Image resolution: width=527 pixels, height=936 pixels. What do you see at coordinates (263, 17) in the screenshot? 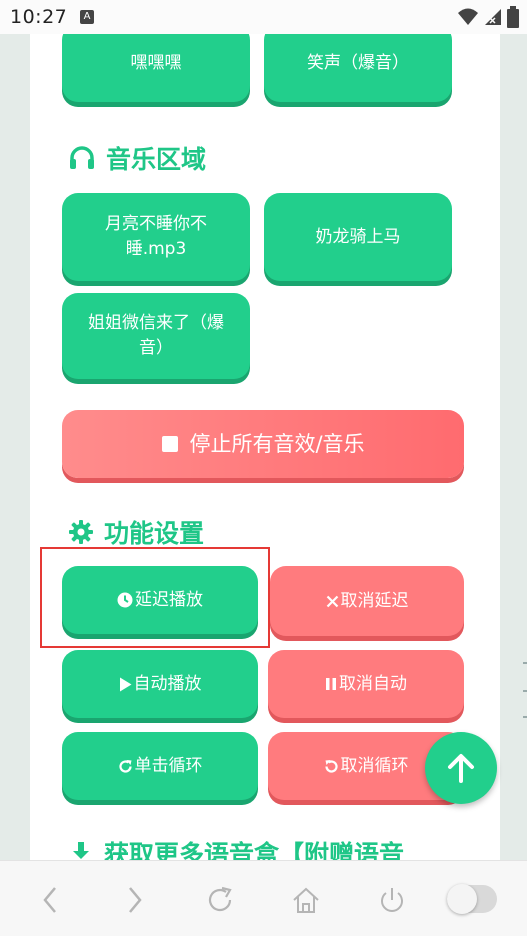
I see `status-bar: 10:27 A` at bounding box center [263, 17].